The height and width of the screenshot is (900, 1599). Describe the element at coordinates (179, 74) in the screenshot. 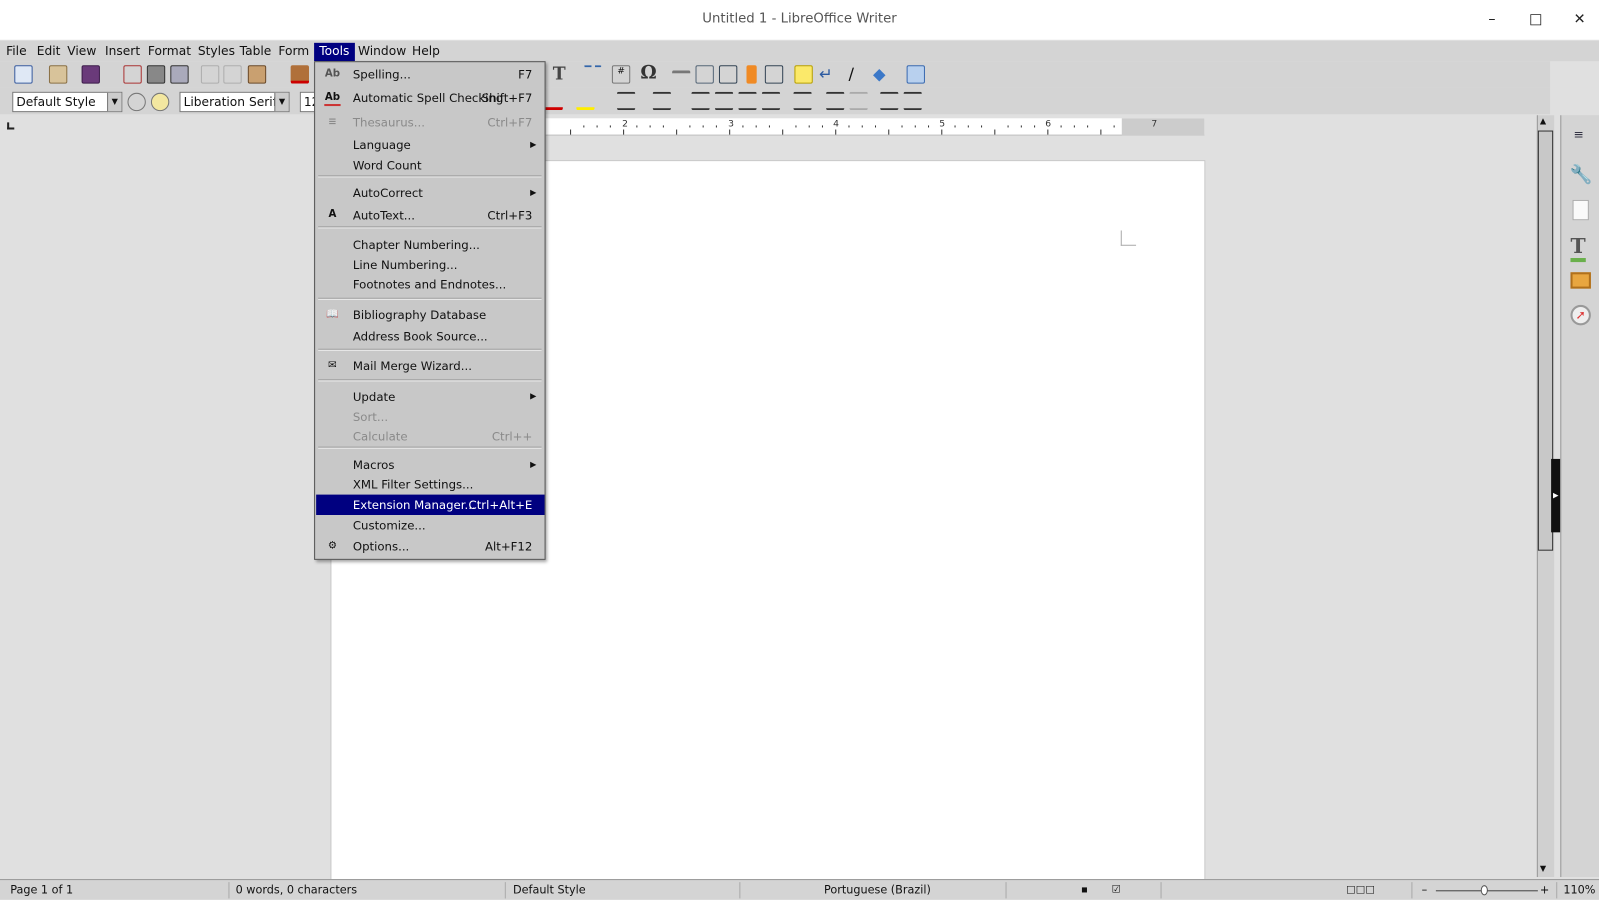

I see `print-preview-icon` at that location.